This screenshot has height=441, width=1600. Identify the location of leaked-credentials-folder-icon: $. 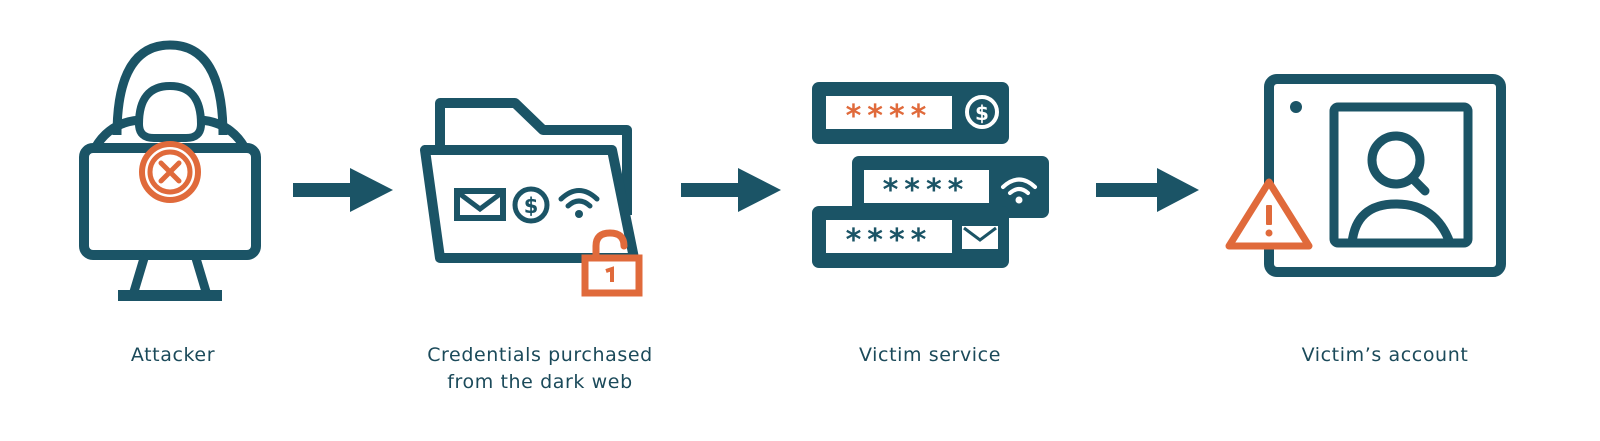
(531, 197).